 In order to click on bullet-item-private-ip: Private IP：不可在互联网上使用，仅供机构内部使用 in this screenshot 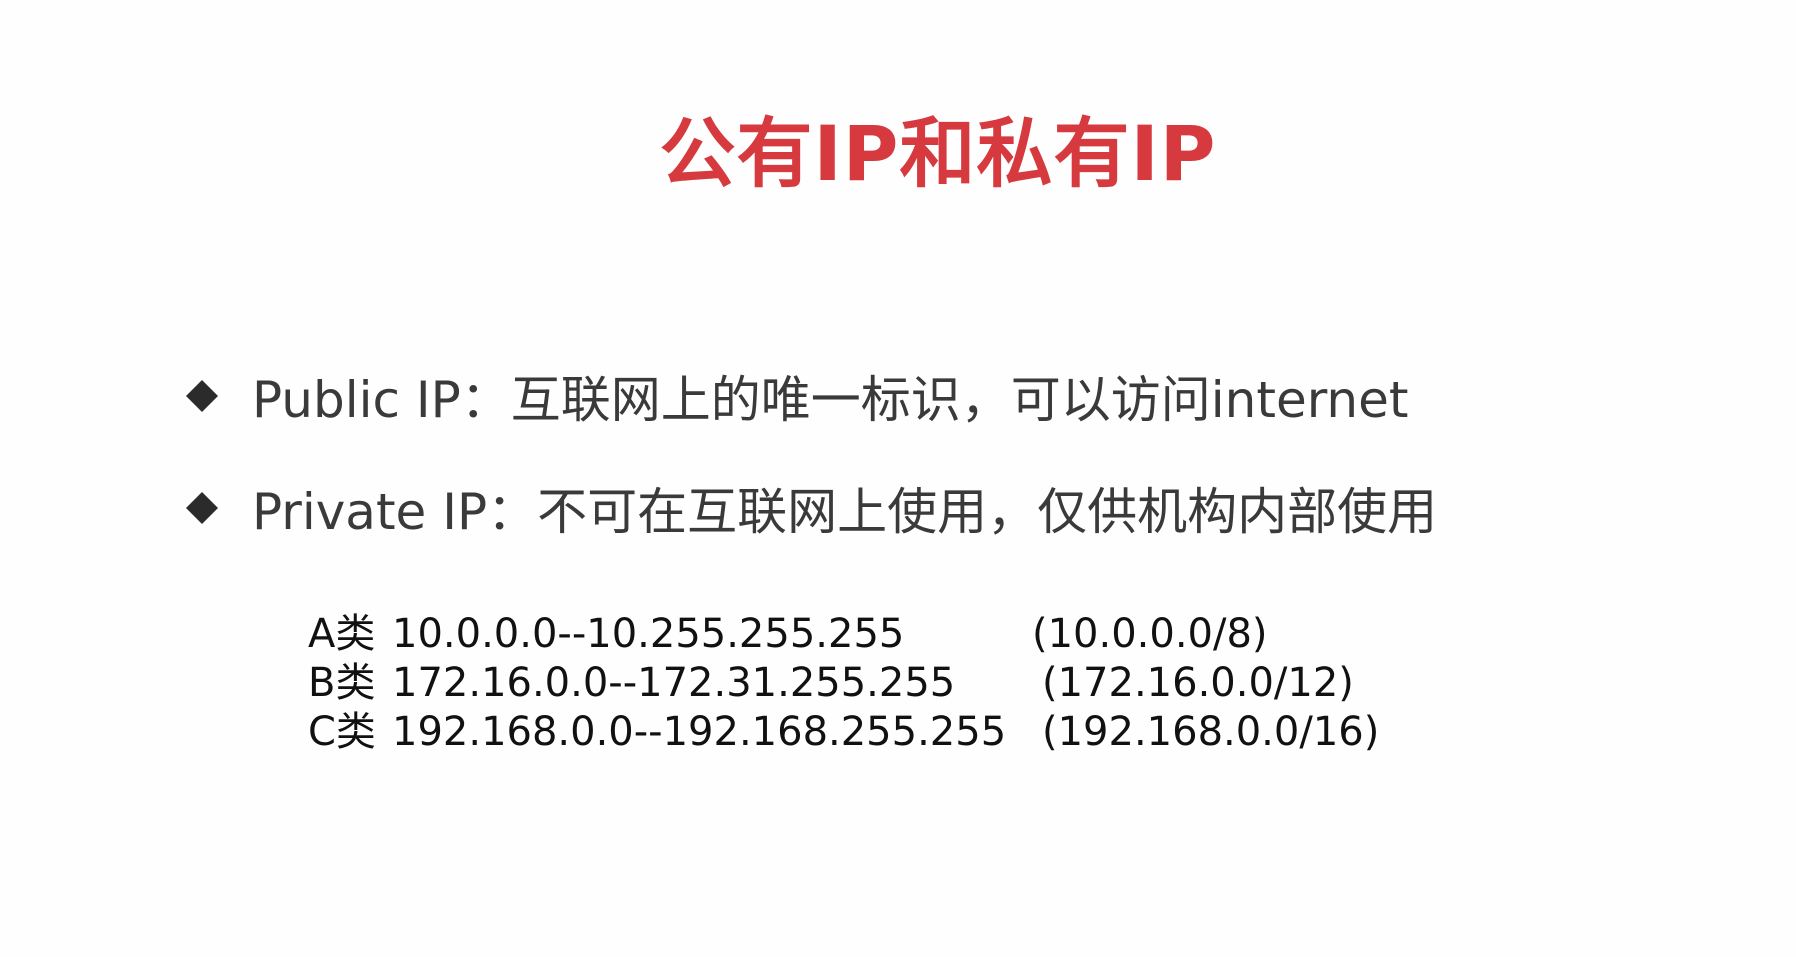, I will do `click(810, 508)`.